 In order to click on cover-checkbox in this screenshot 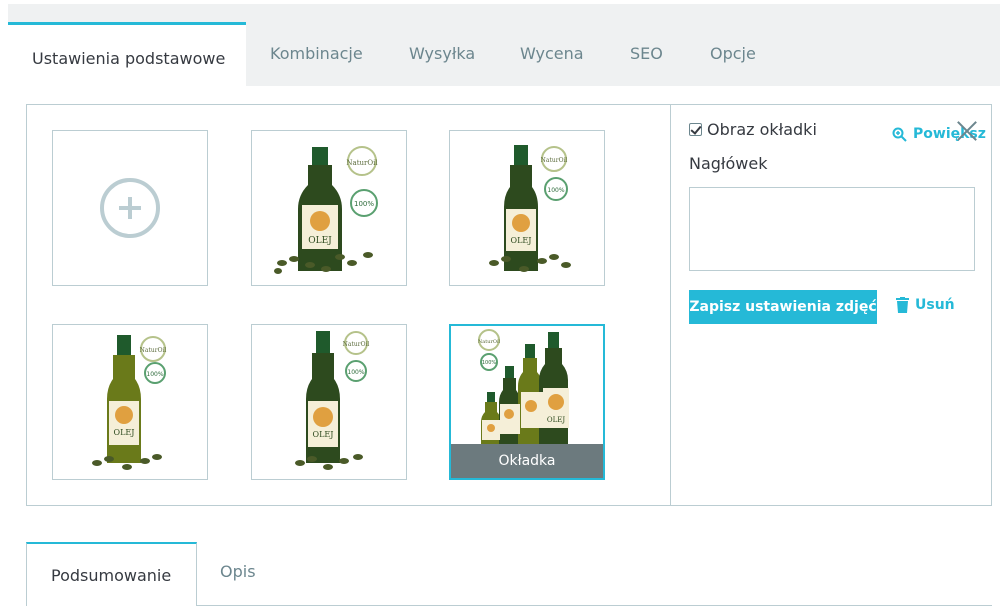, I will do `click(695, 129)`.